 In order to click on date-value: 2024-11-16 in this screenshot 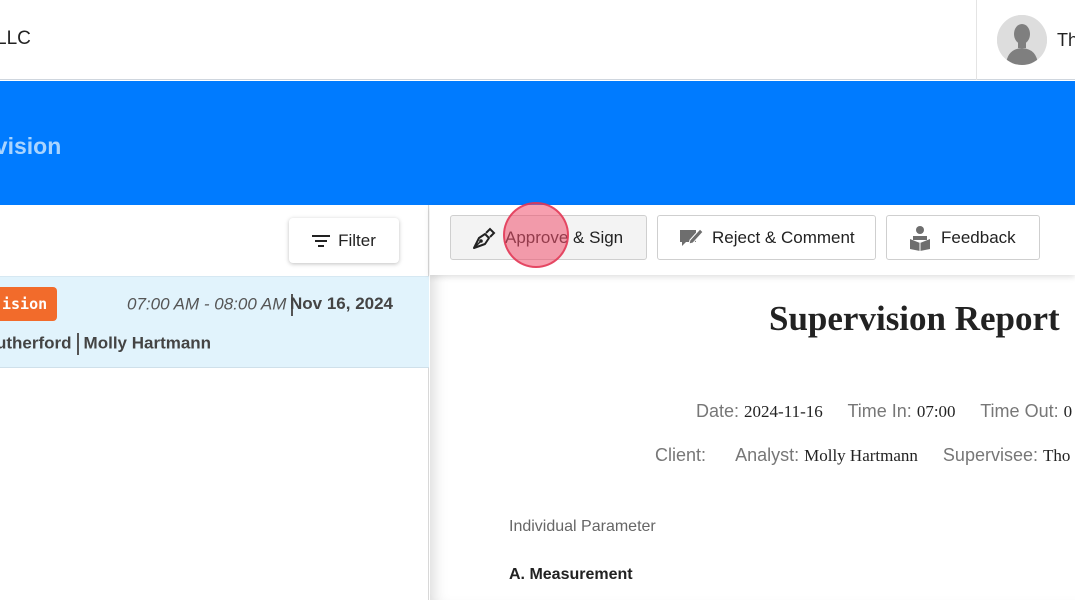, I will do `click(783, 411)`.